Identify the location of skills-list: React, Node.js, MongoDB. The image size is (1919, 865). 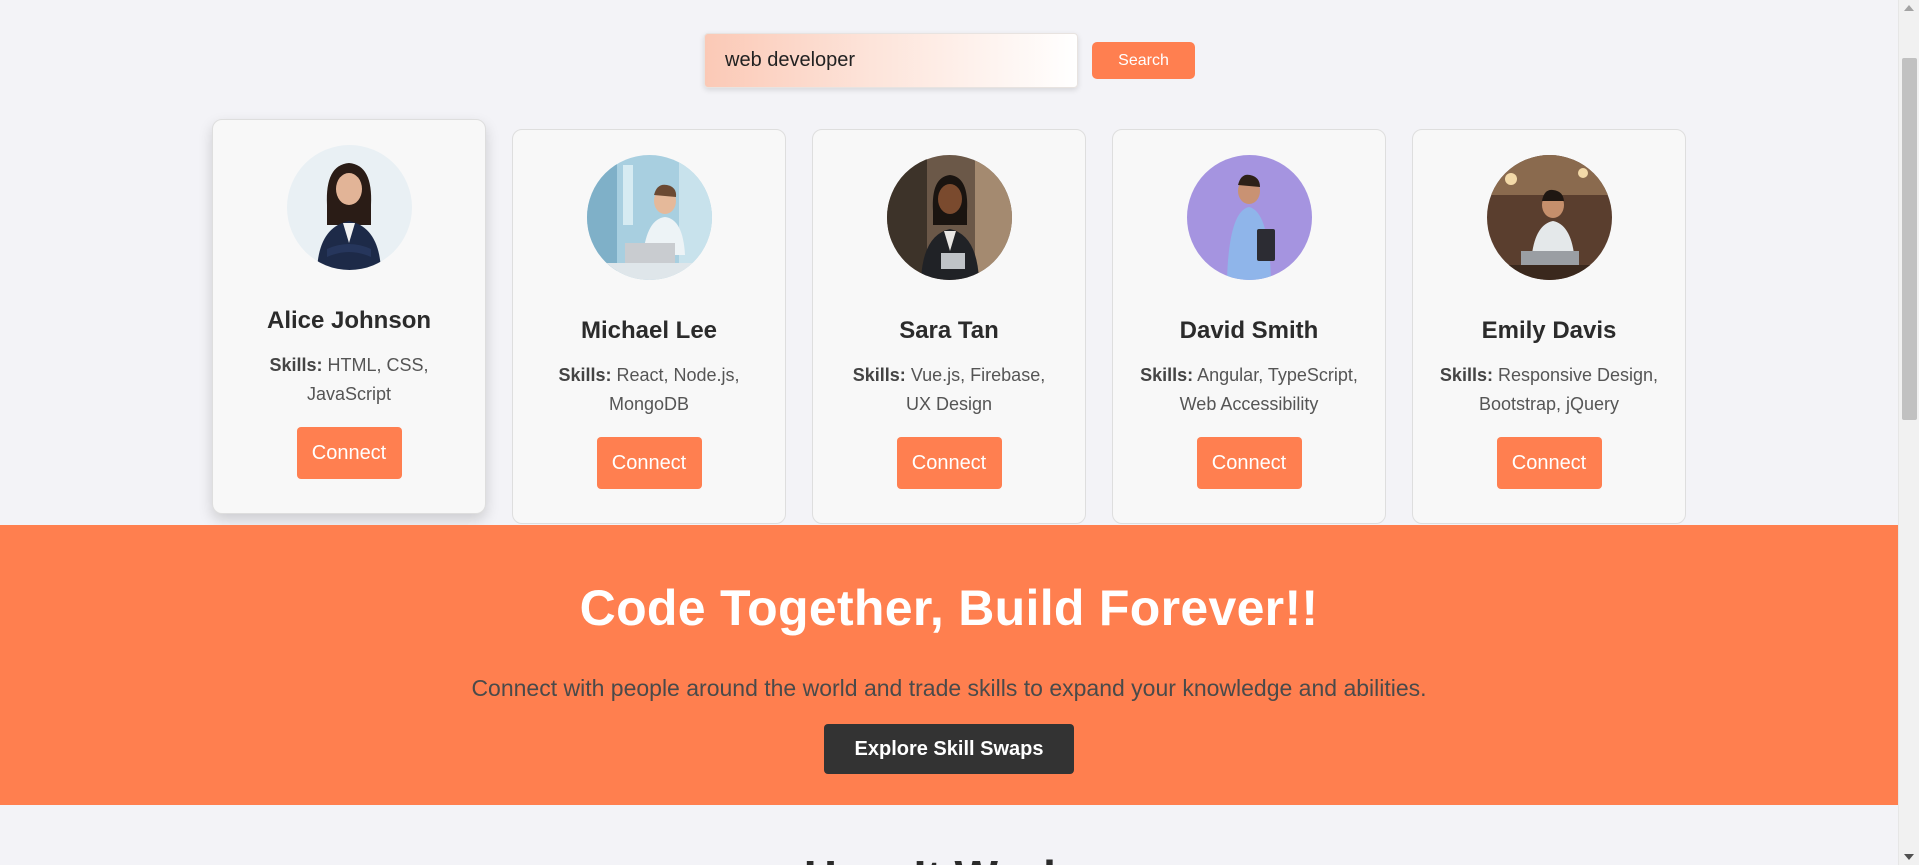
(674, 389).